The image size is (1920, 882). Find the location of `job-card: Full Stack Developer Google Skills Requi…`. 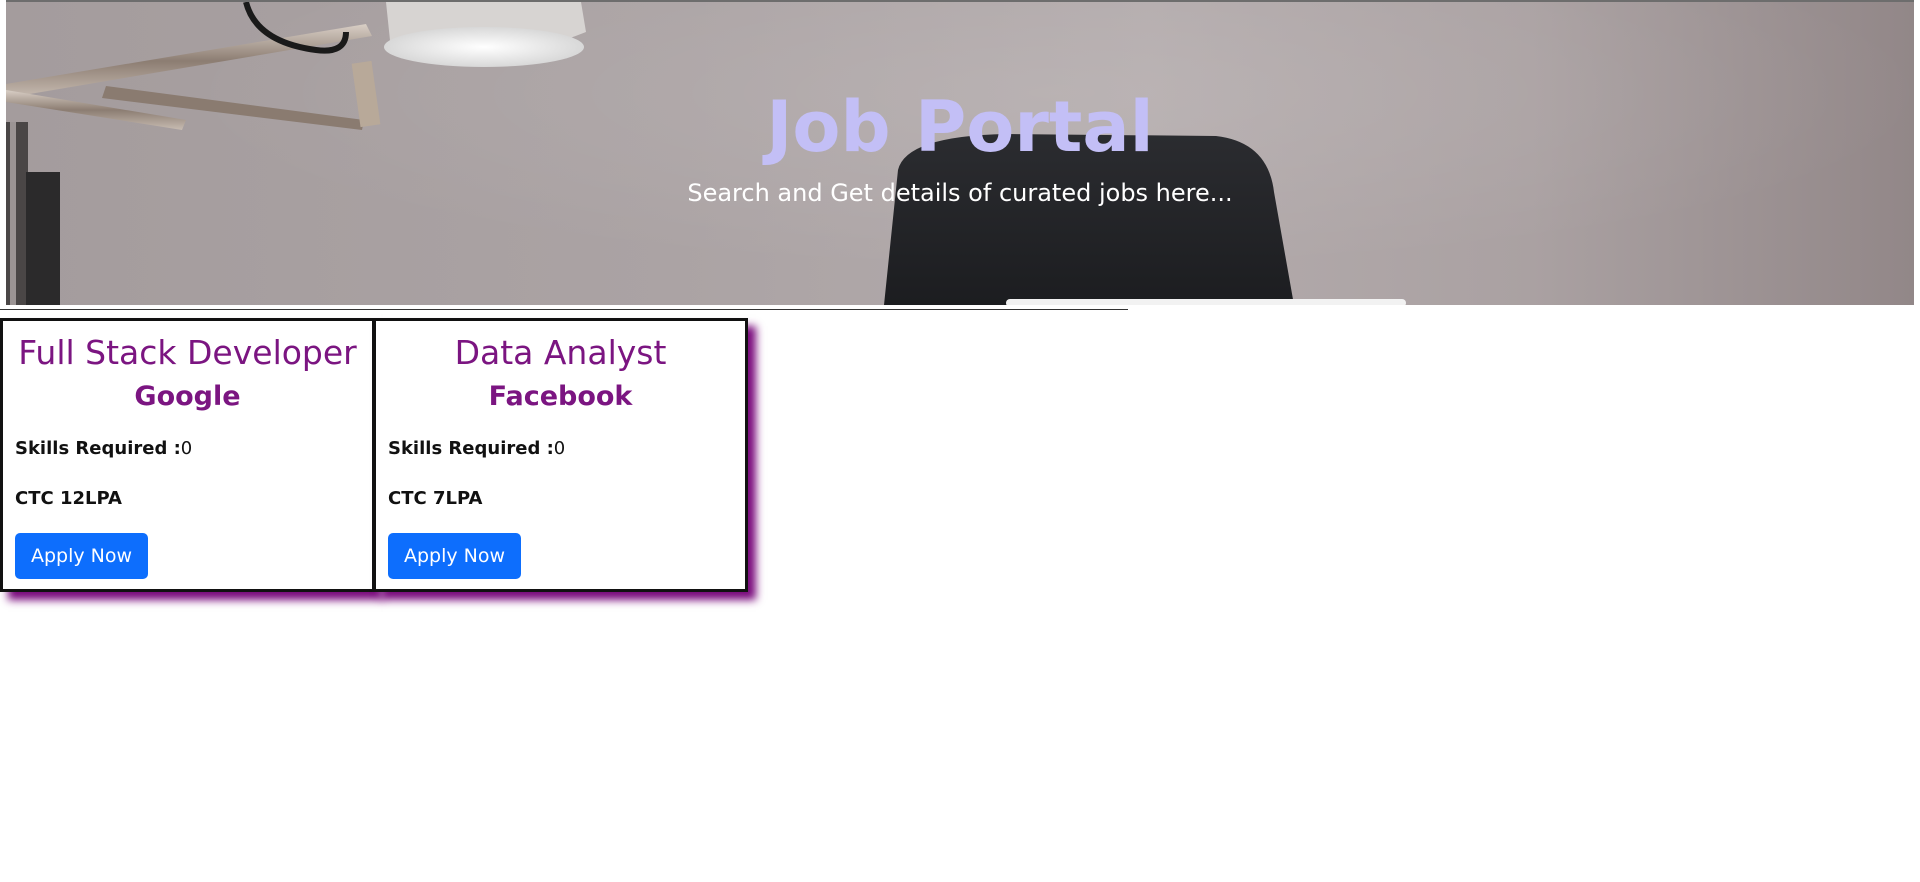

job-card: Full Stack Developer Google Skills Requi… is located at coordinates (187, 455).